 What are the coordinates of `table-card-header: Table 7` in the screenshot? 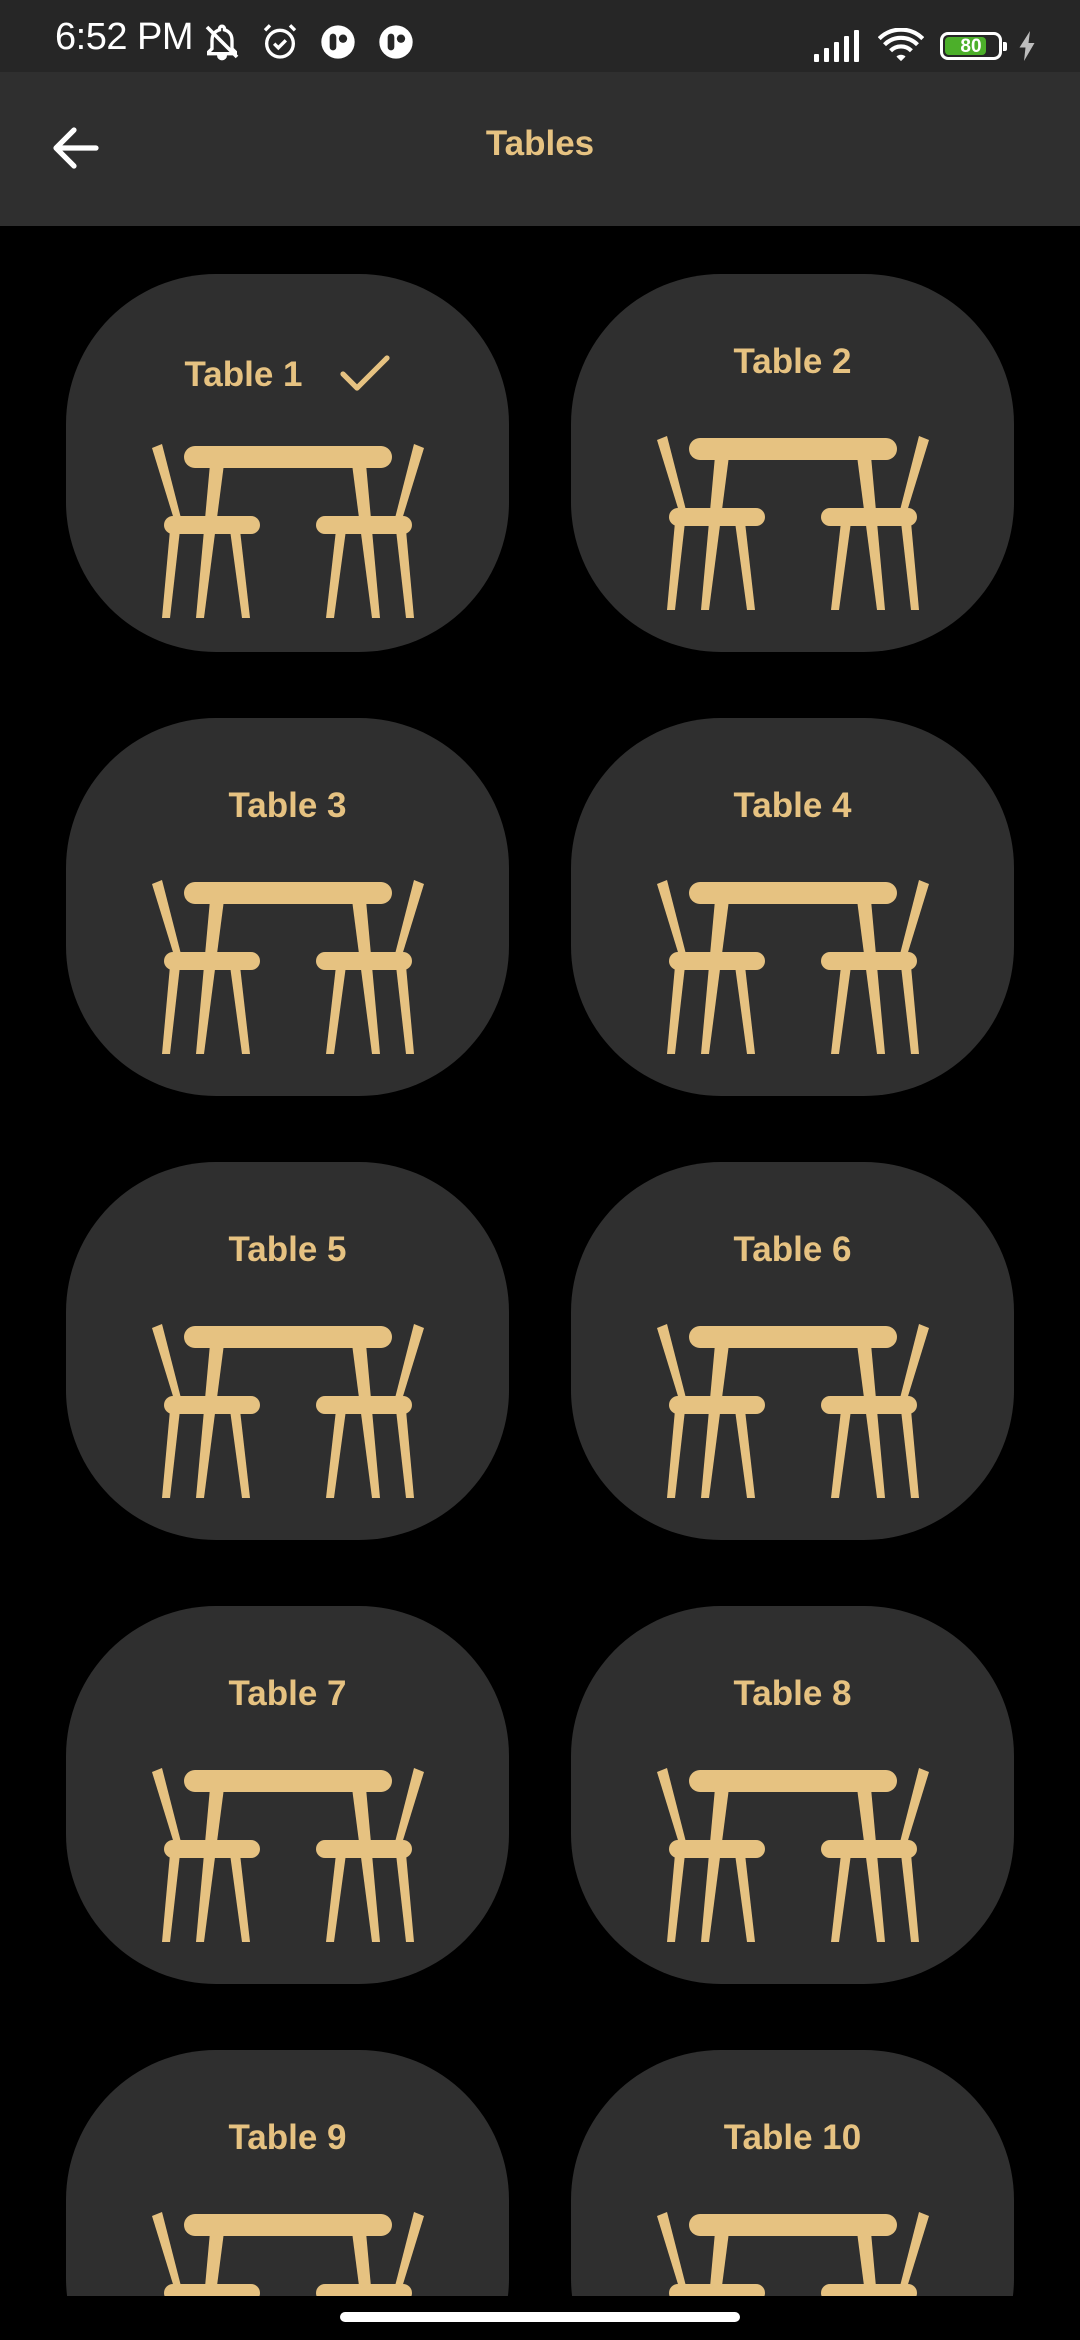 It's located at (287, 1693).